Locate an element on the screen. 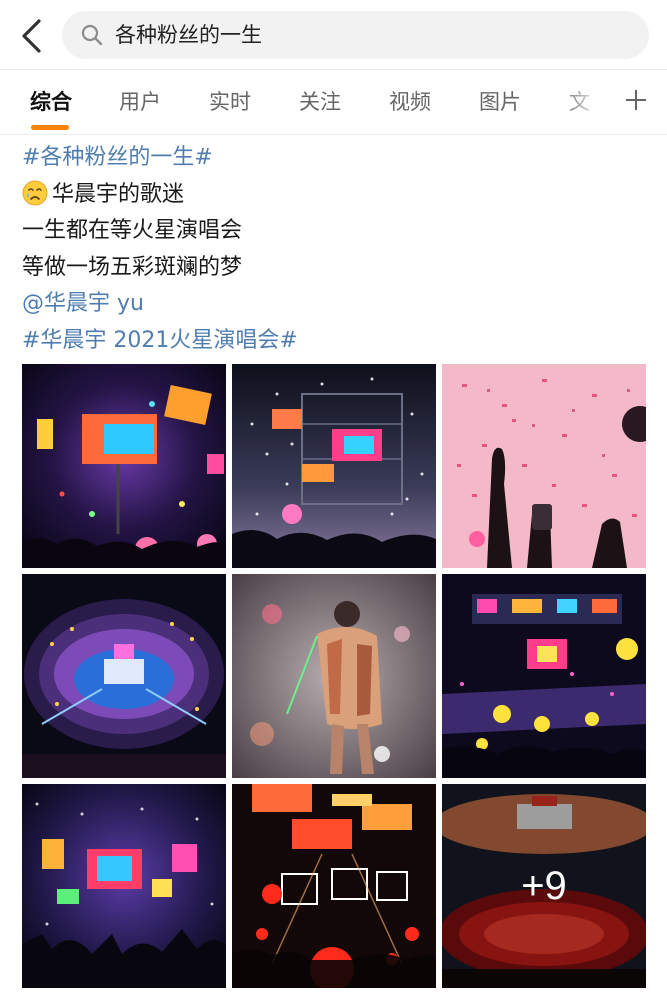  stage-red-lights-image is located at coordinates (334, 886).